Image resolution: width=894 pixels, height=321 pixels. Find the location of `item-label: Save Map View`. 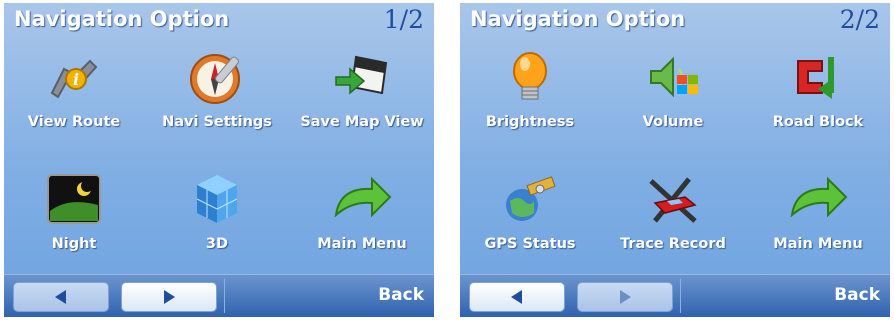

item-label: Save Map View is located at coordinates (362, 122).